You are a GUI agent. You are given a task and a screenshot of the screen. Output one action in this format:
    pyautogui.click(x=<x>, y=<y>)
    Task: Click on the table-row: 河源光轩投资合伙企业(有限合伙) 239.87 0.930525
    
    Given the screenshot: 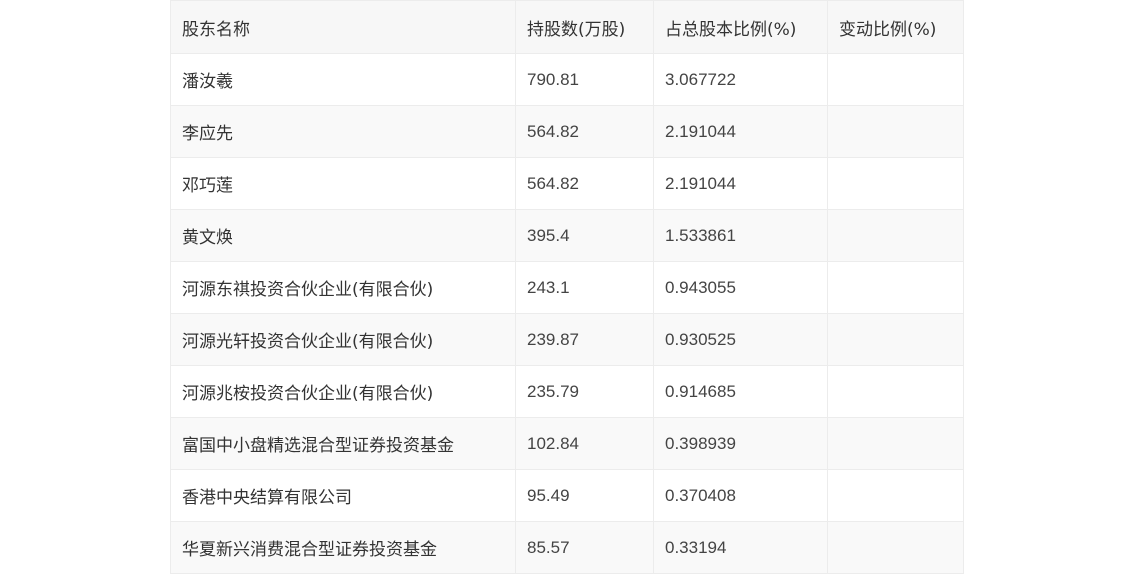 What is the action you would take?
    pyautogui.click(x=567, y=339)
    